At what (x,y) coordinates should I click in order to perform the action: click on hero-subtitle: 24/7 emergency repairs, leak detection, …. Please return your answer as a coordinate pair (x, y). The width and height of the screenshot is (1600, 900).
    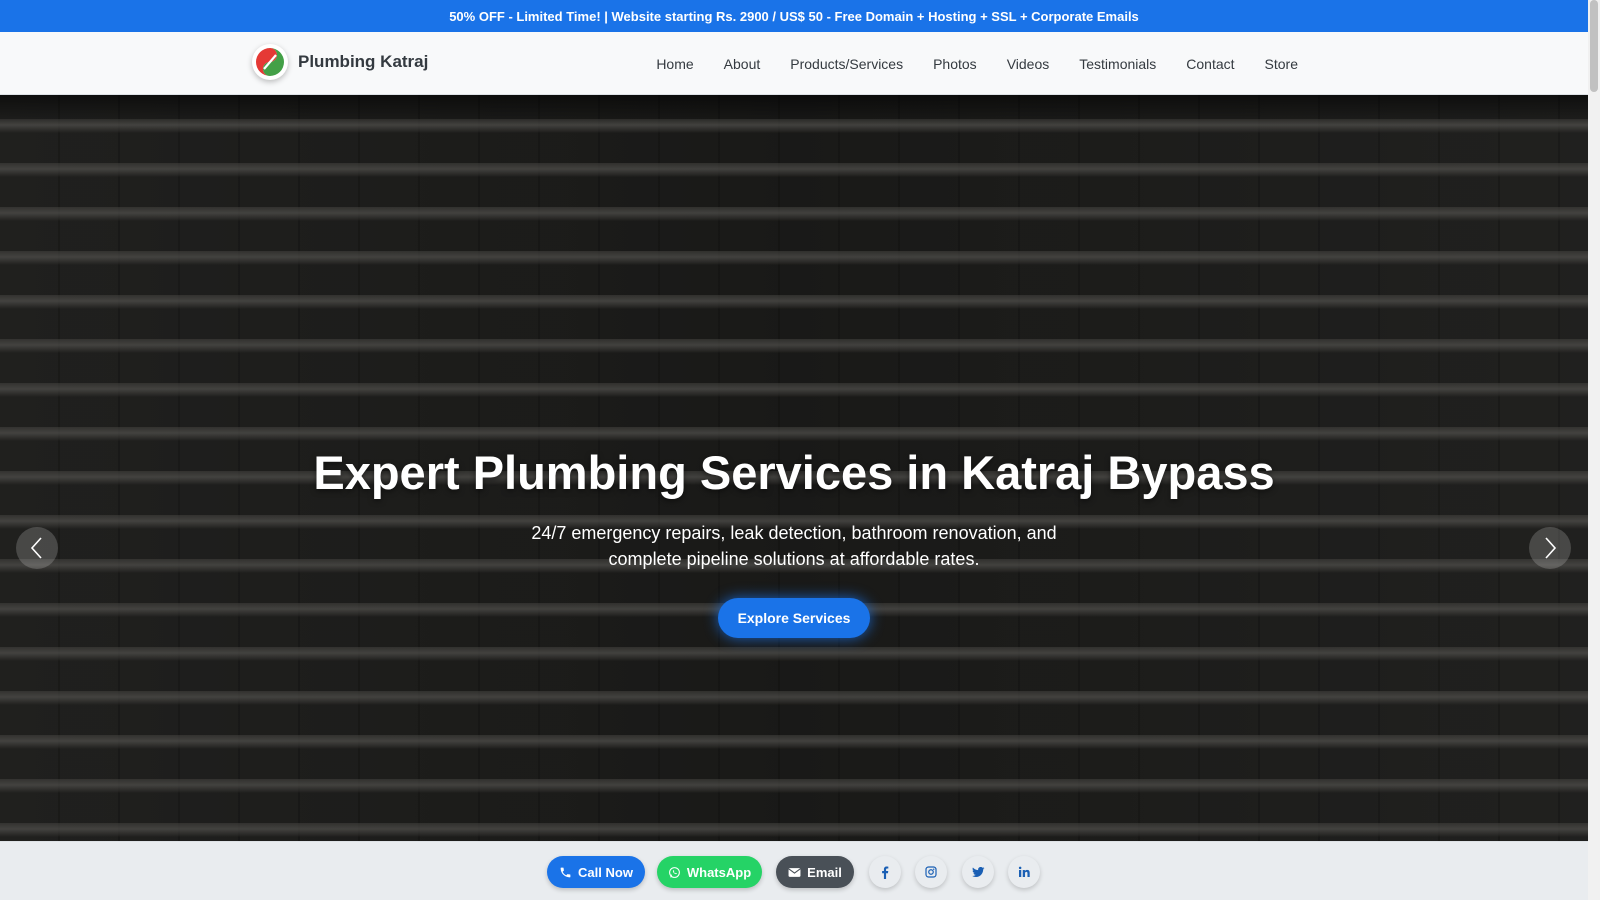
    Looking at the image, I should click on (794, 546).